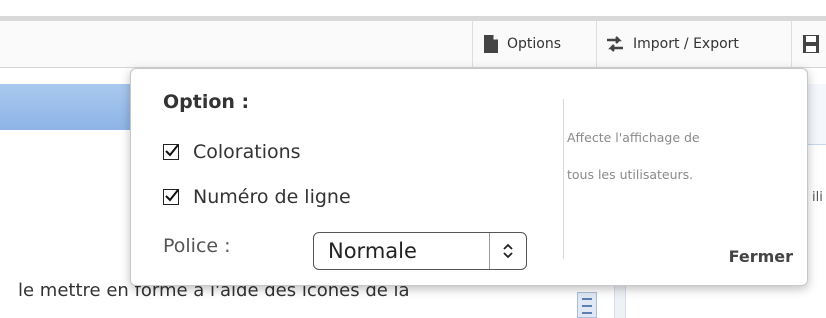 The width and height of the screenshot is (826, 318). Describe the element at coordinates (630, 174) in the screenshot. I see `note-line-2: tous les utilisateurs.` at that location.